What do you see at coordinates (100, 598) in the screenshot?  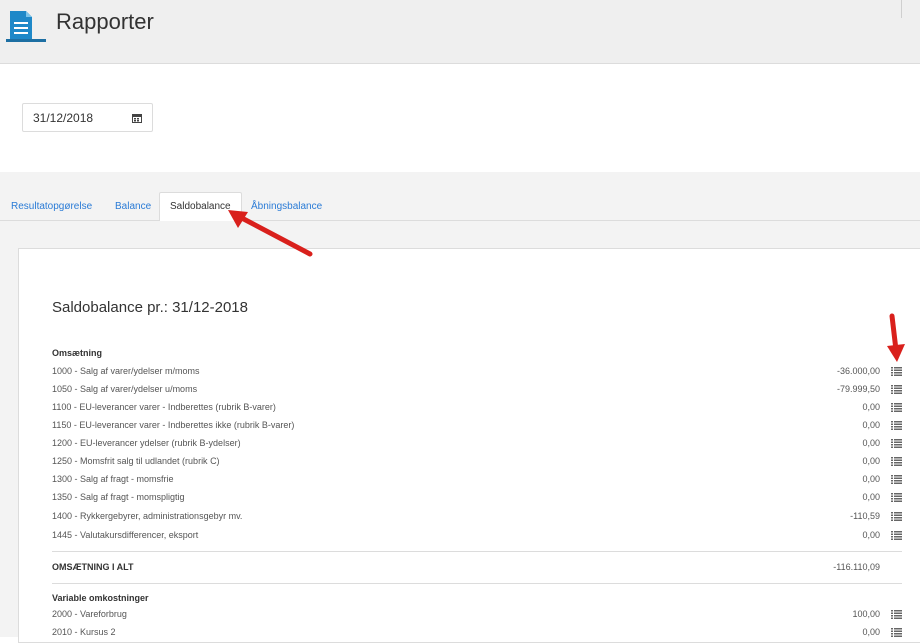 I see `section-heading-variable-omkostninger: Variable omkostninger` at bounding box center [100, 598].